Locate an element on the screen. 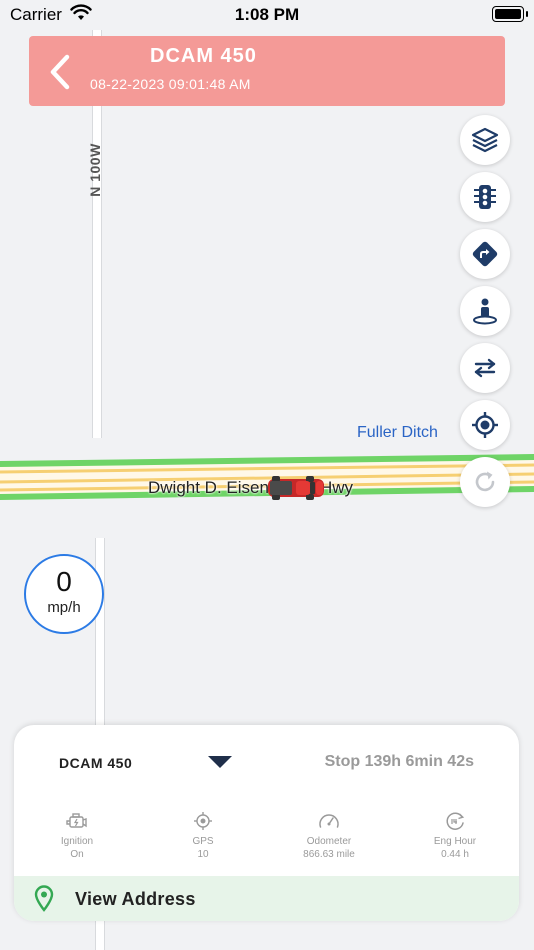  locate-button is located at coordinates (485, 425).